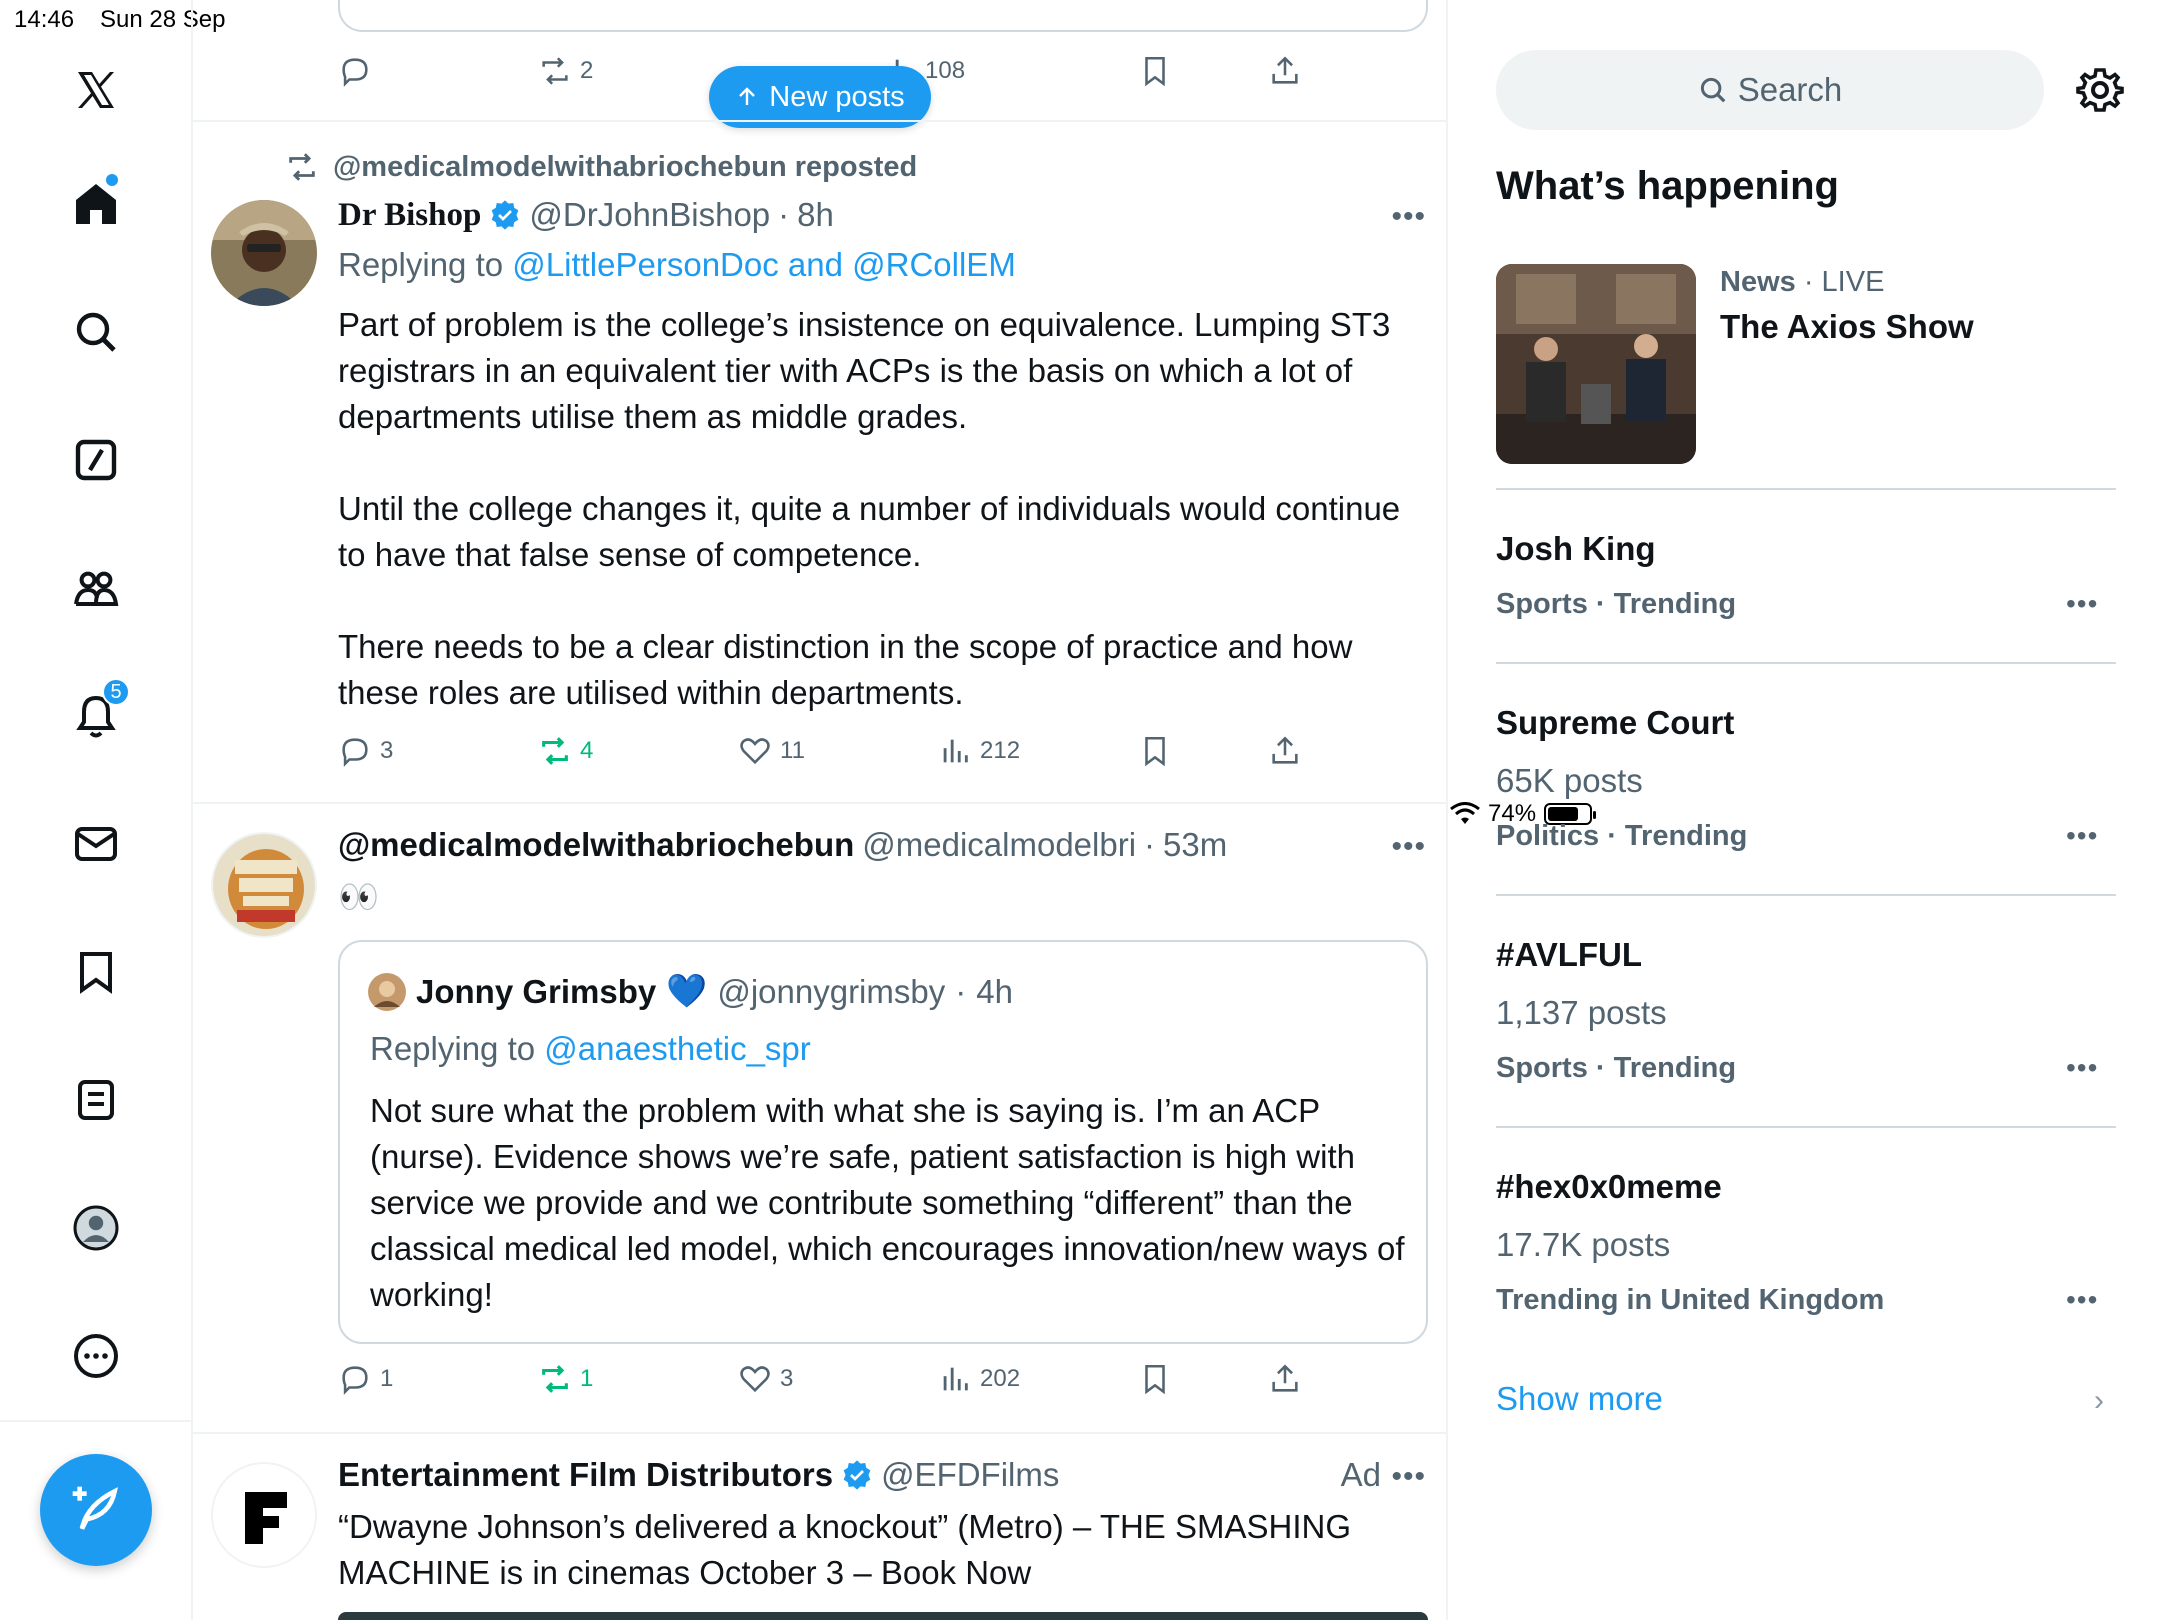  I want to click on nav-communities, so click(96, 588).